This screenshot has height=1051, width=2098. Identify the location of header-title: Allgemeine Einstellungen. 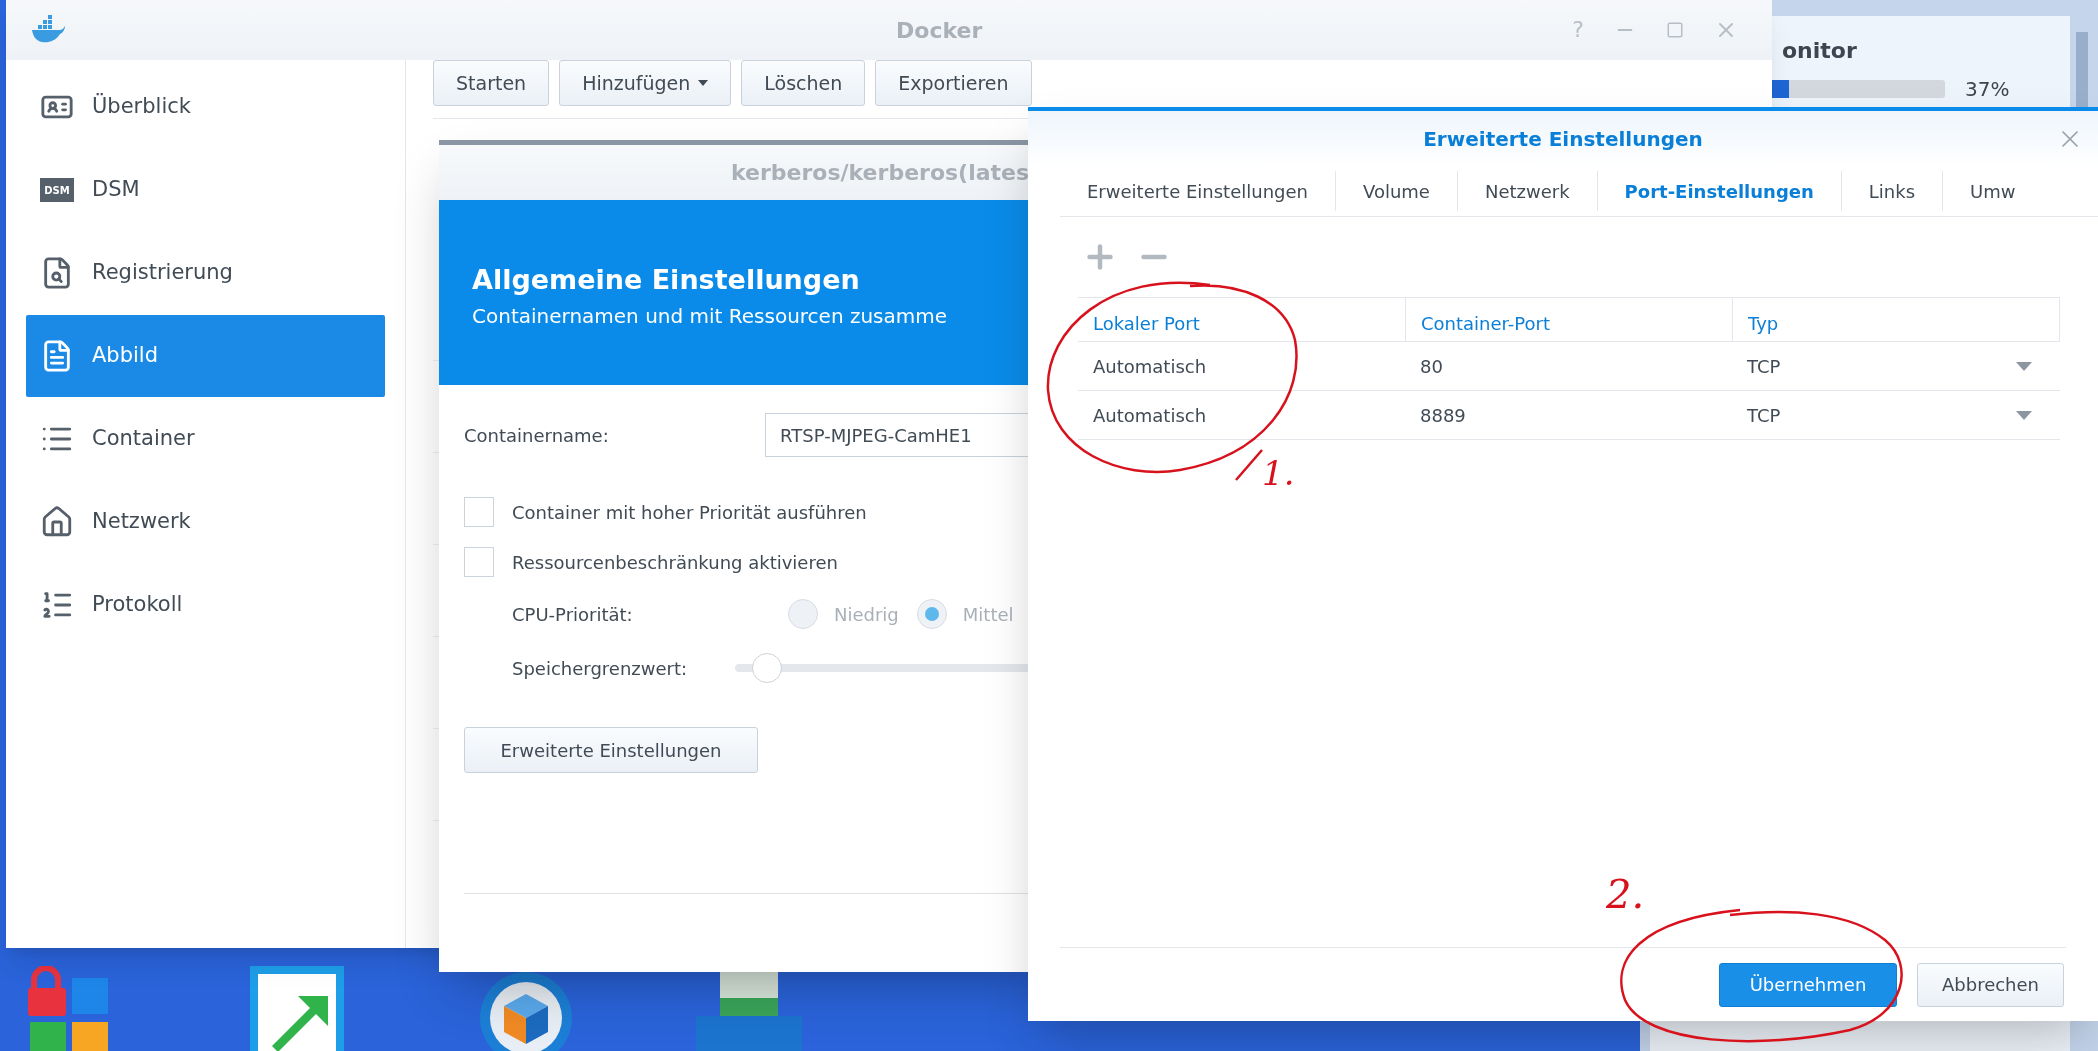
(666, 280).